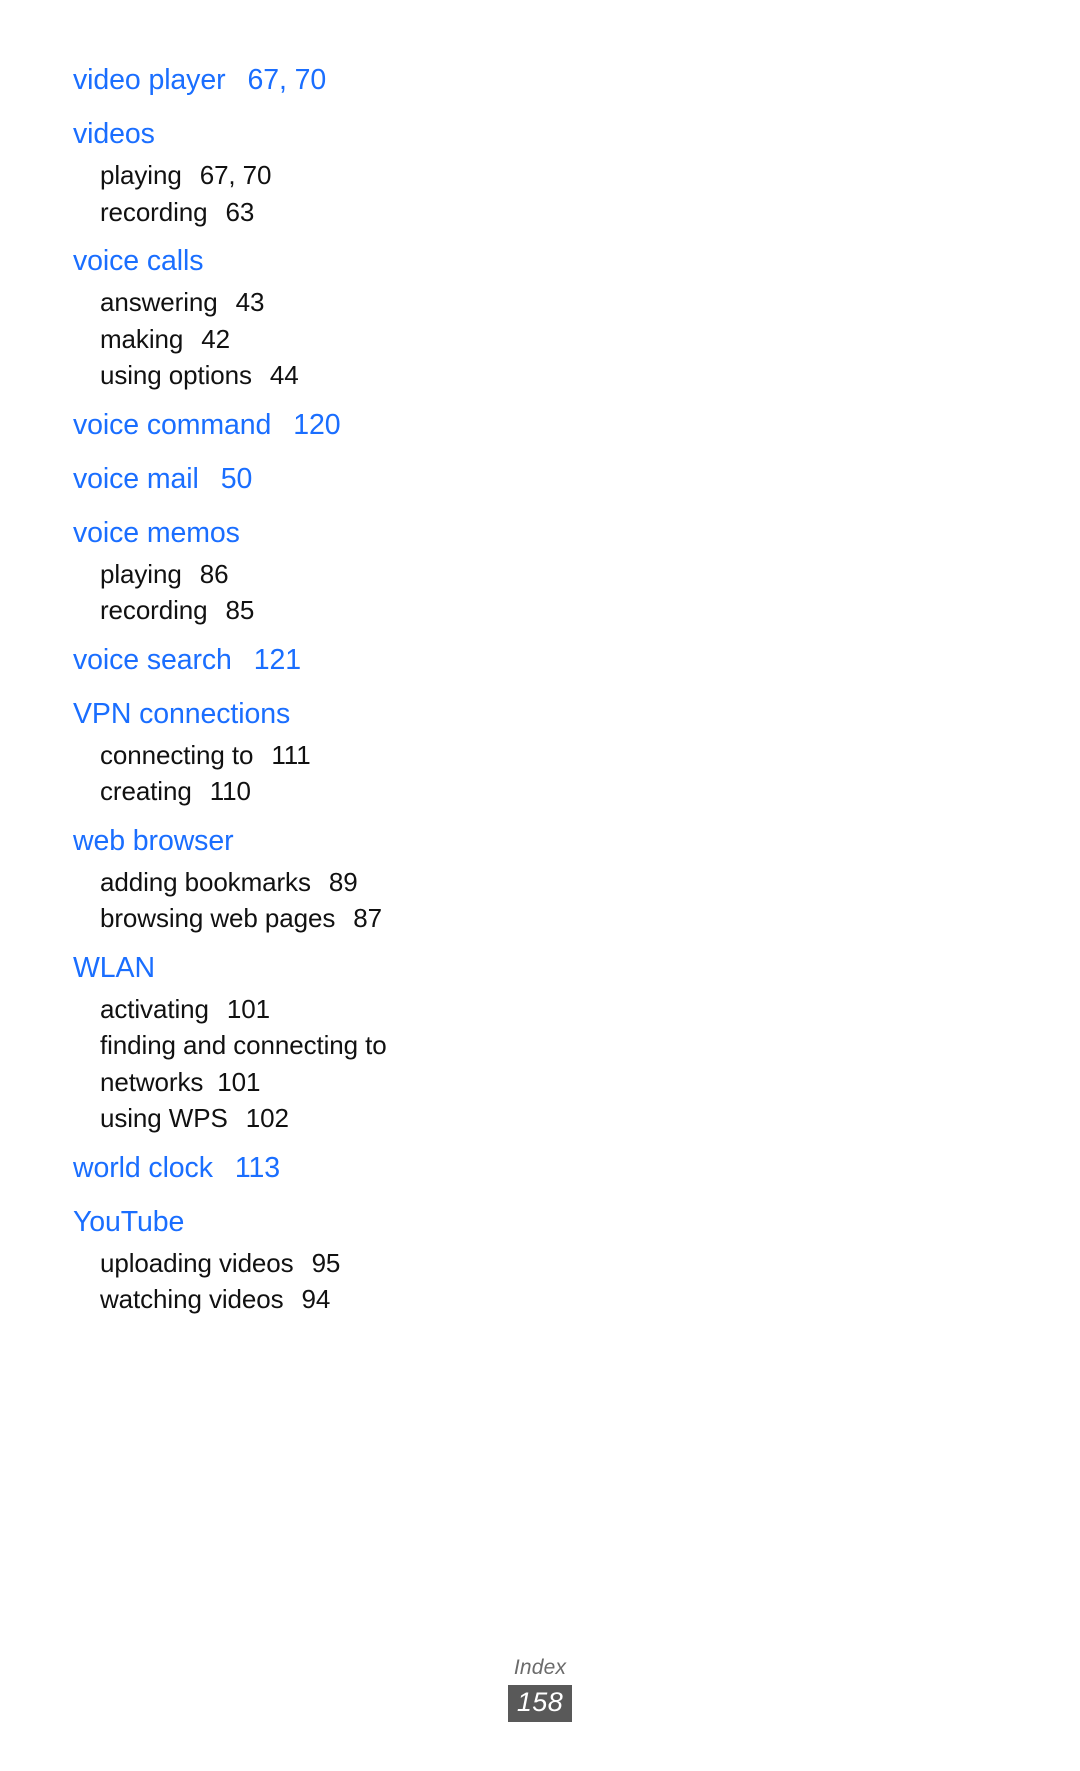 The height and width of the screenshot is (1771, 1080). What do you see at coordinates (283, 533) in the screenshot?
I see `index-heading: voice memos` at bounding box center [283, 533].